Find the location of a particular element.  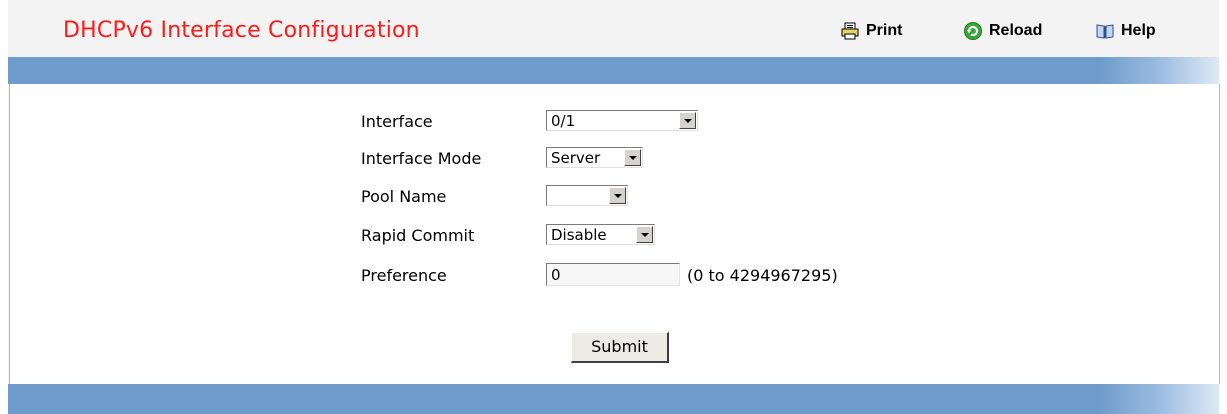

reload-button: Reload is located at coordinates (1002, 31).